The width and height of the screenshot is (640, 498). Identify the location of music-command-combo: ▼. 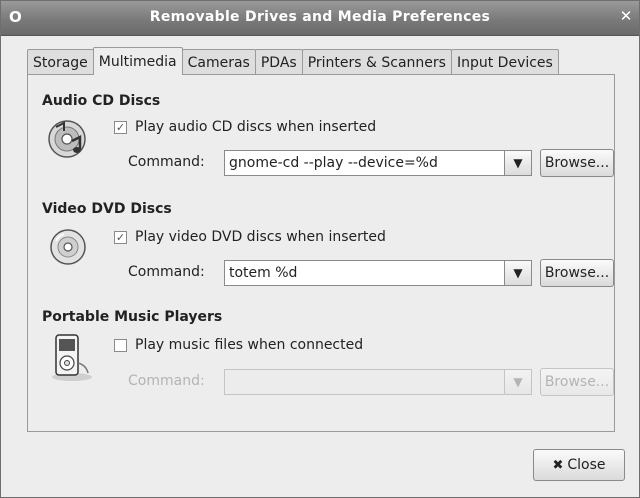
(378, 382).